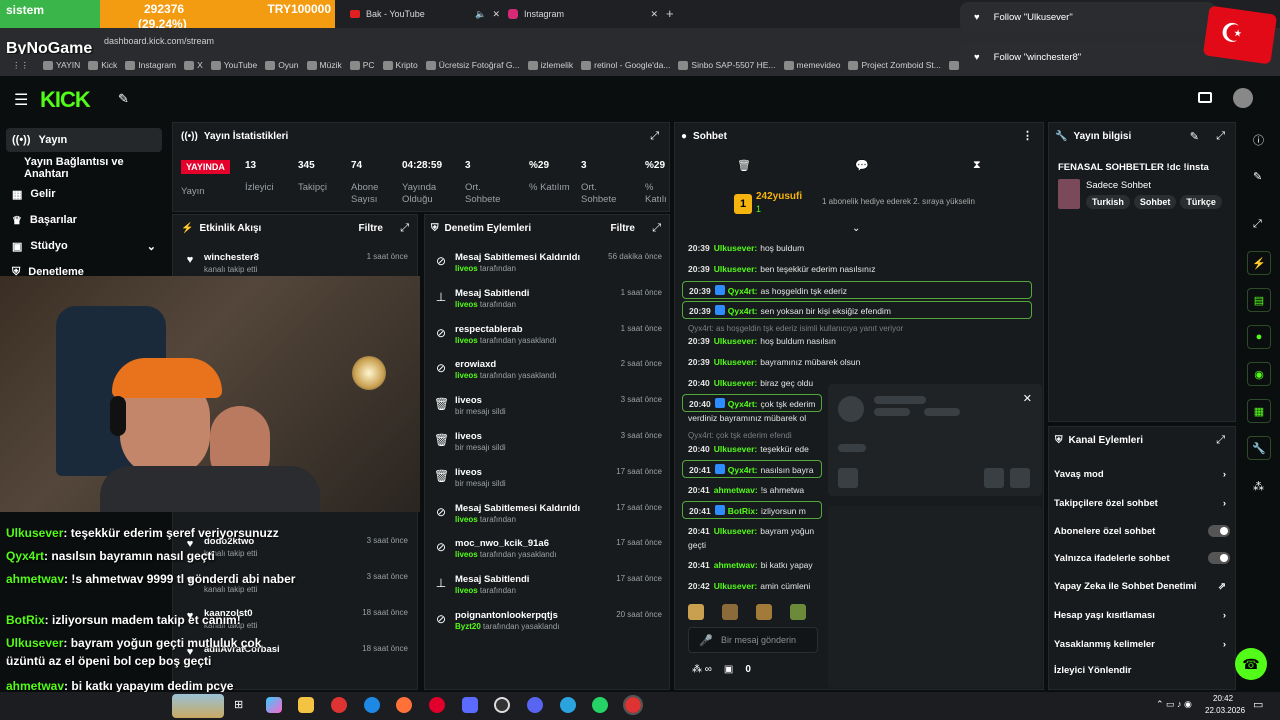  I want to click on url-field: dashboard.kick.com/stream, so click(159, 41).